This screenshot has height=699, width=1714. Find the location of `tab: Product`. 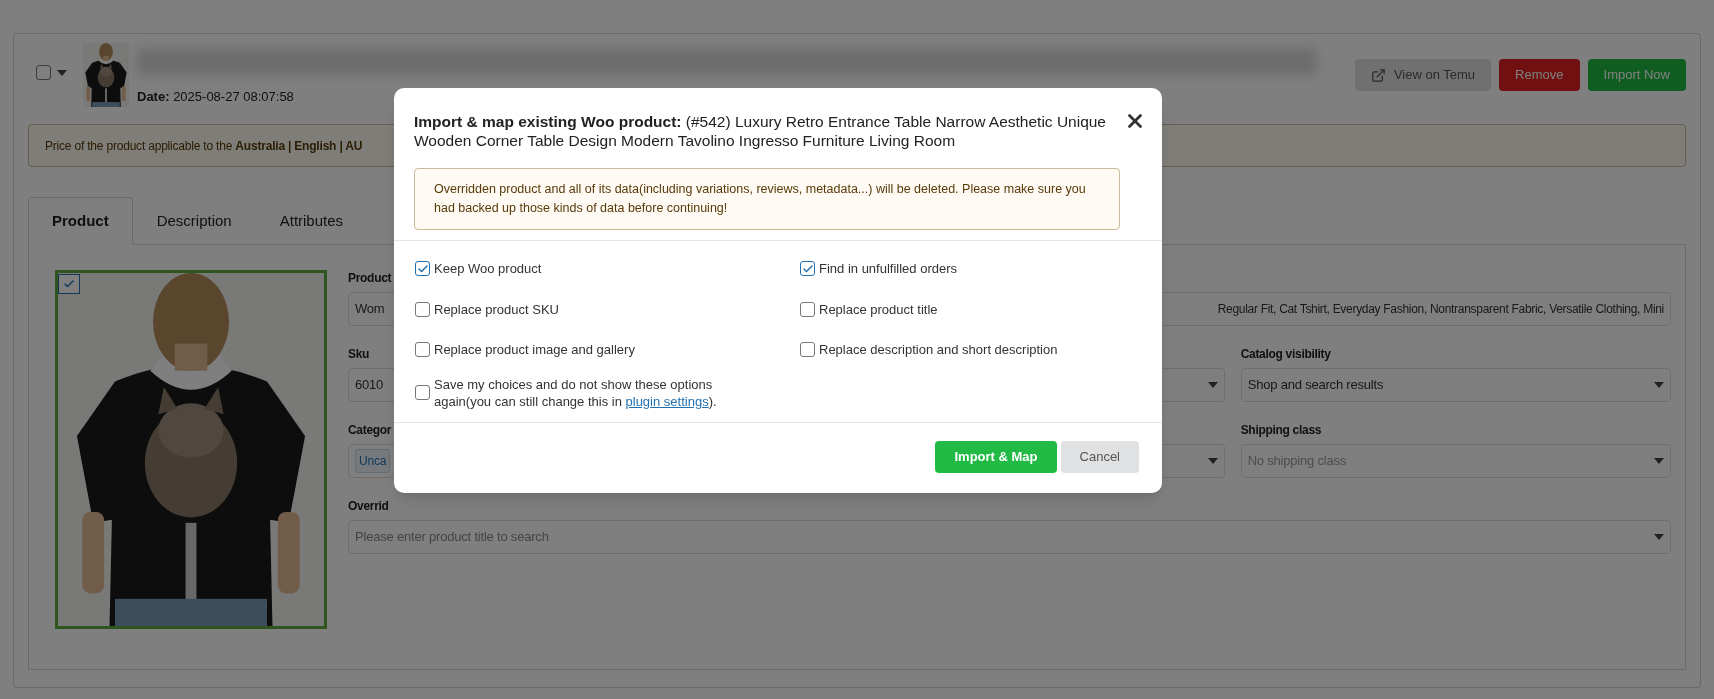

tab: Product is located at coordinates (80, 221).